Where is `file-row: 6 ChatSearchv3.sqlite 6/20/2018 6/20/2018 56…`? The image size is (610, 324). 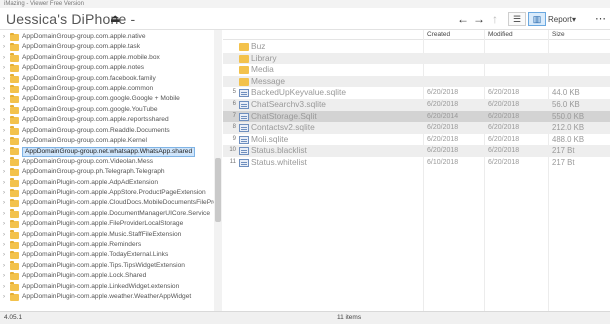
file-row: 6 ChatSearchv3.sqlite 6/20/2018 6/20/2018 56… is located at coordinates (416, 105).